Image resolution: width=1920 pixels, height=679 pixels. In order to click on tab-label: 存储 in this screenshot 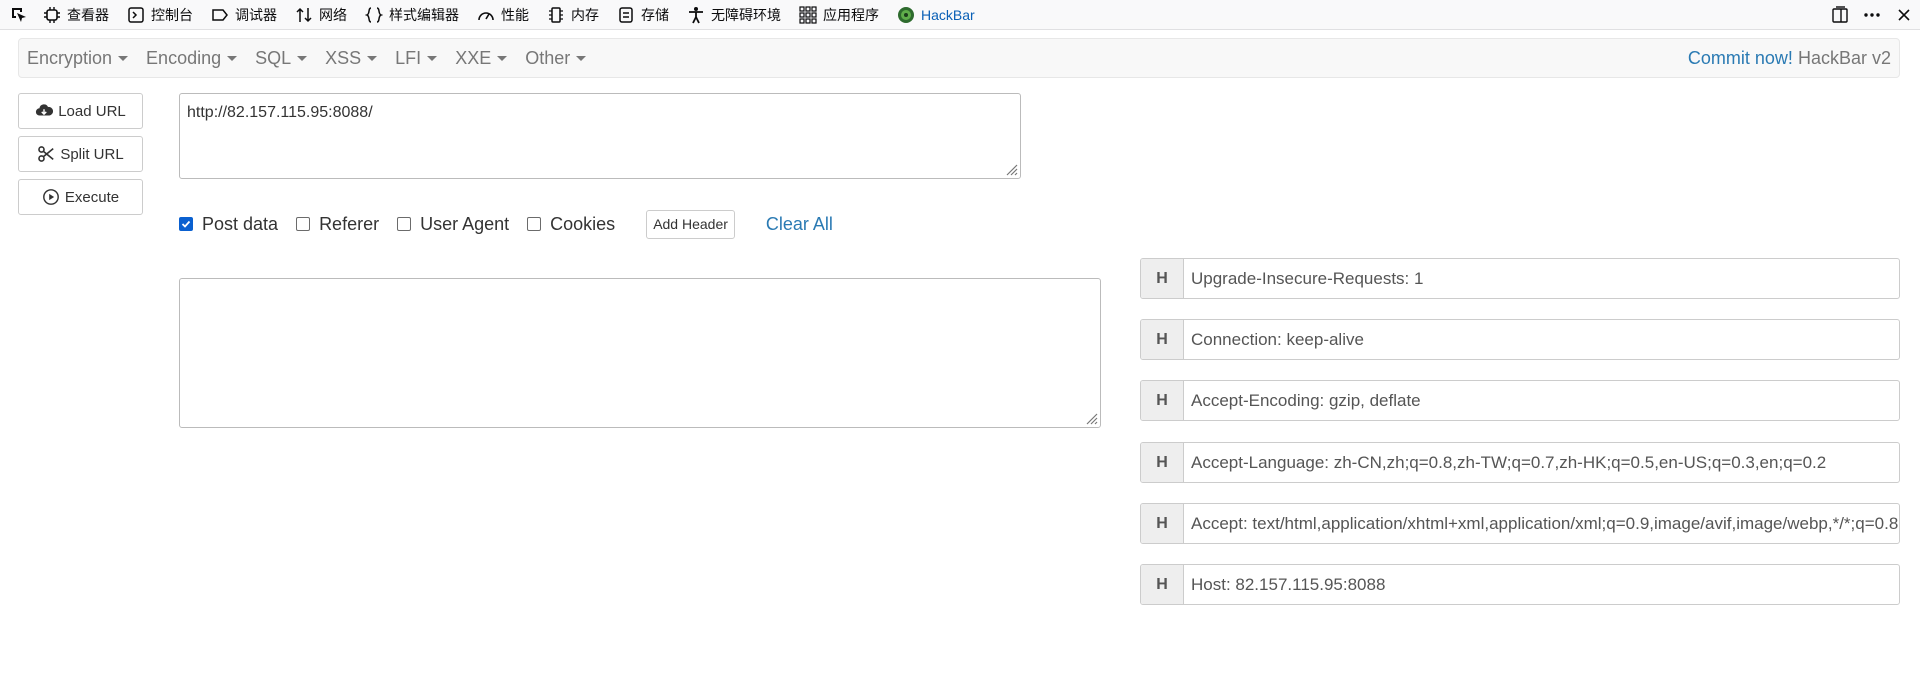, I will do `click(655, 14)`.